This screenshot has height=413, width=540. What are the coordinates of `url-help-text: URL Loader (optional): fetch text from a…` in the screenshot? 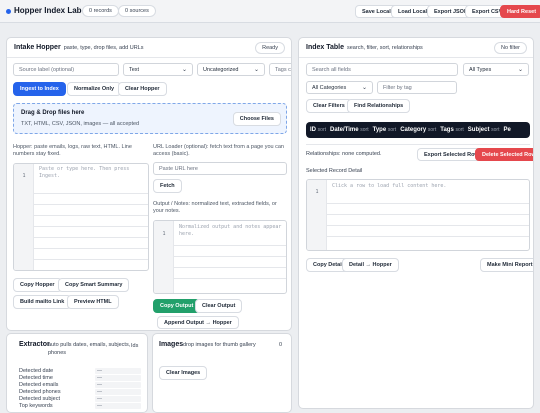 It's located at (218, 150).